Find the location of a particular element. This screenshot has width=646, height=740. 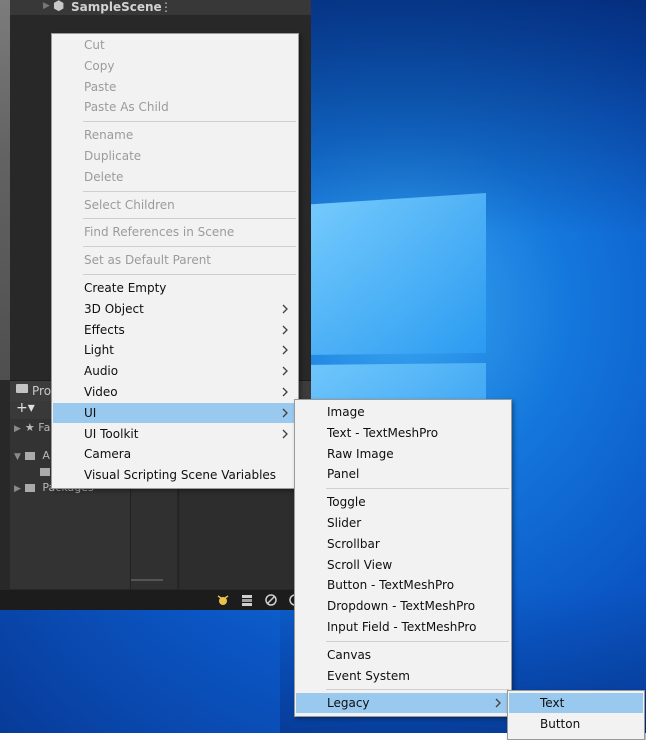

menu-item-label: Button - TextMeshPro is located at coordinates (391, 585).